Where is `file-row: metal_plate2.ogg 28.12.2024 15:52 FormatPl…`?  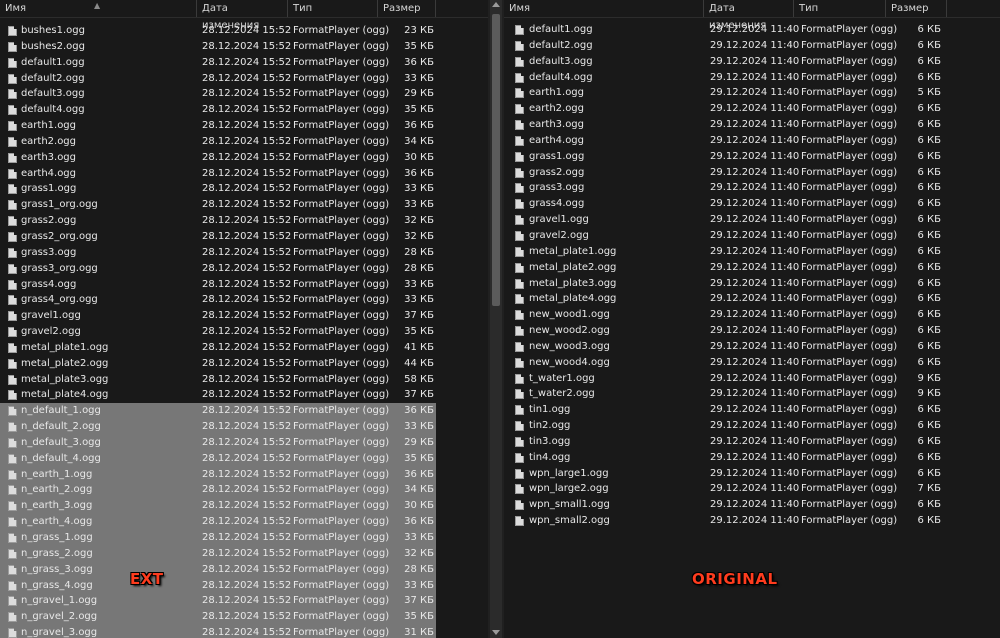 file-row: metal_plate2.ogg 28.12.2024 15:52 FormatPl… is located at coordinates (218, 364).